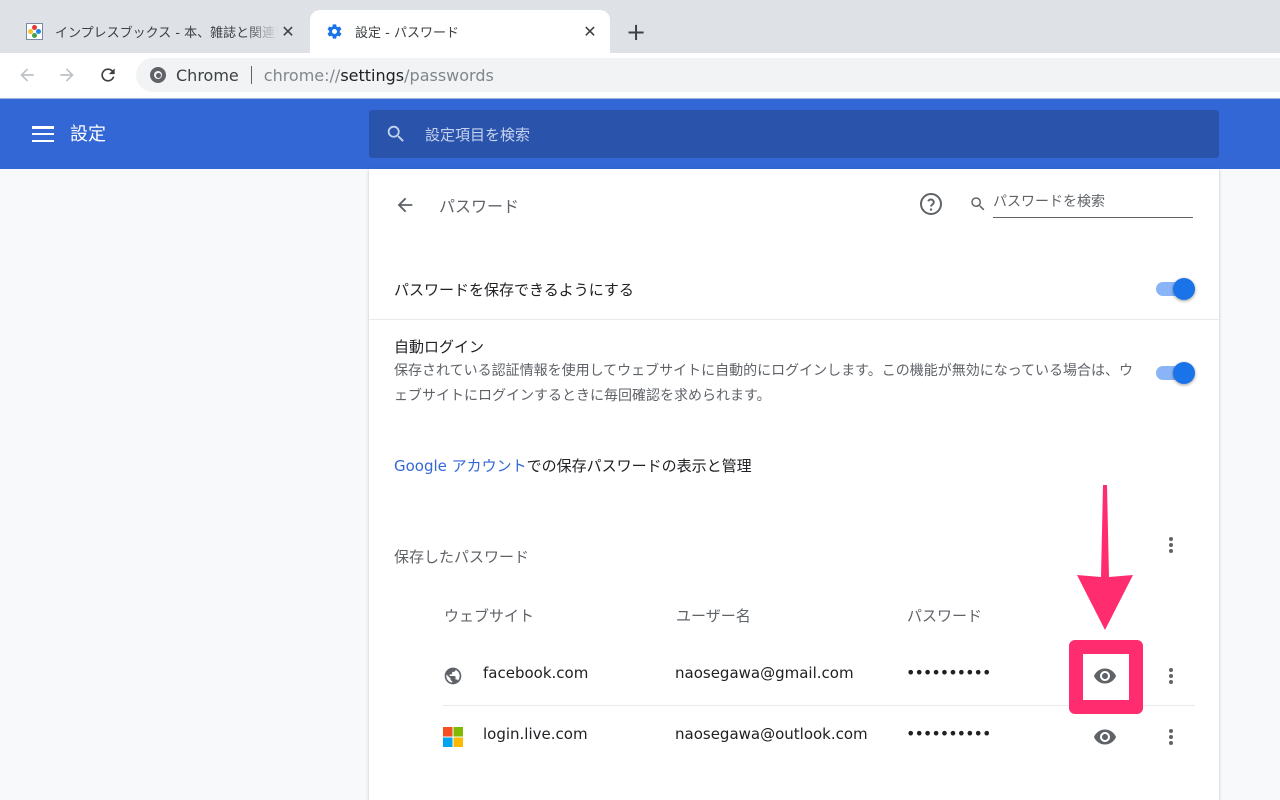 The height and width of the screenshot is (800, 1280). I want to click on settings-header: 設定 設定項目を検索, so click(640, 133).